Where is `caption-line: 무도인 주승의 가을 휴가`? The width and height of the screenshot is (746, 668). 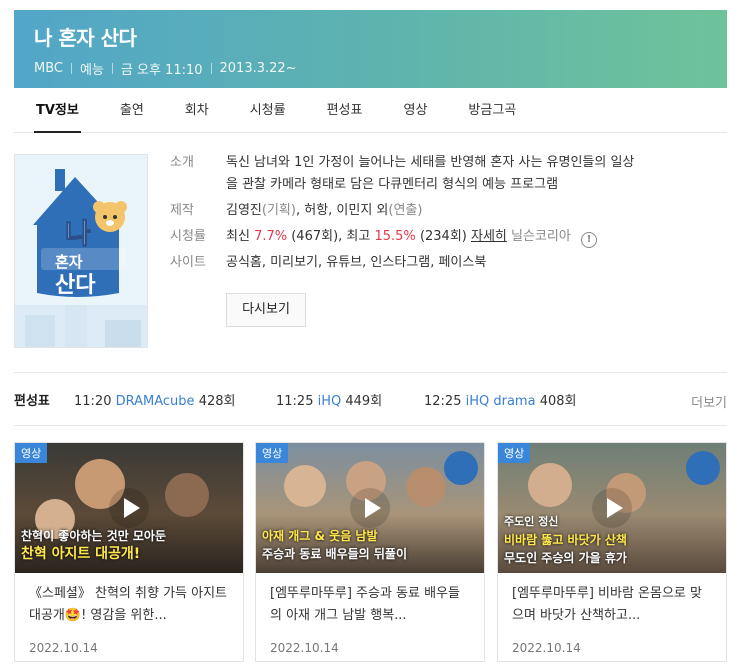 caption-line: 무도인 주승의 가을 휴가 is located at coordinates (565, 558).